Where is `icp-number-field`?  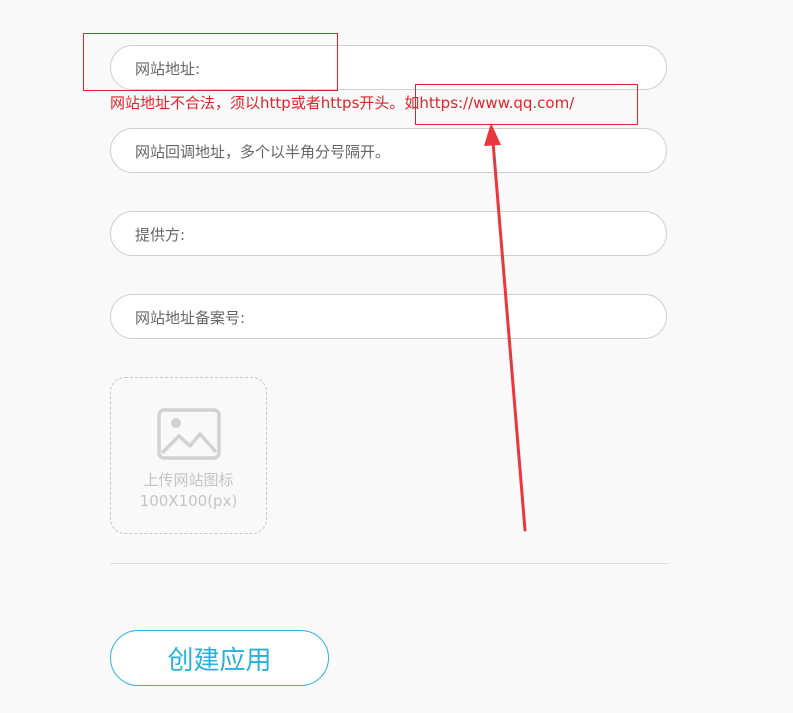 icp-number-field is located at coordinates (388, 317).